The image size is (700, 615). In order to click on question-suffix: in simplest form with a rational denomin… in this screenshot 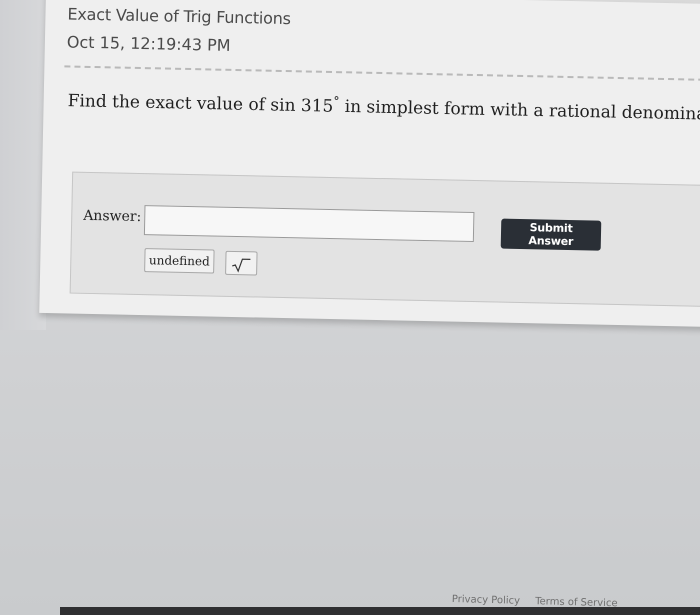, I will do `click(519, 110)`.